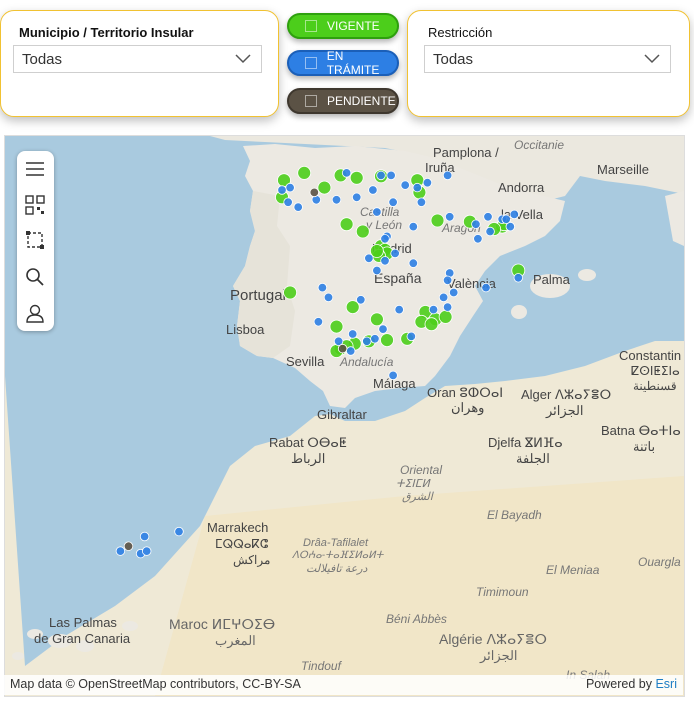 The image size is (694, 703). Describe the element at coordinates (305, 361) in the screenshot. I see `label-sevilla: Sevilla` at that location.